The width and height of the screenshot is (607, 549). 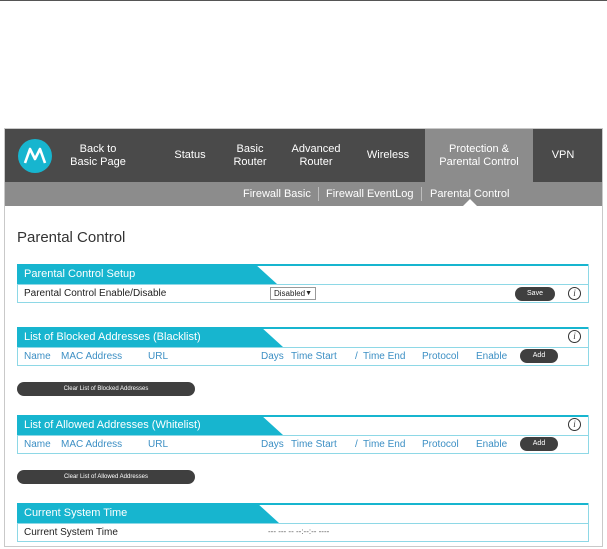 What do you see at coordinates (299, 531) in the screenshot?
I see `current-time-value: --- --- -- --:--:-- ----` at bounding box center [299, 531].